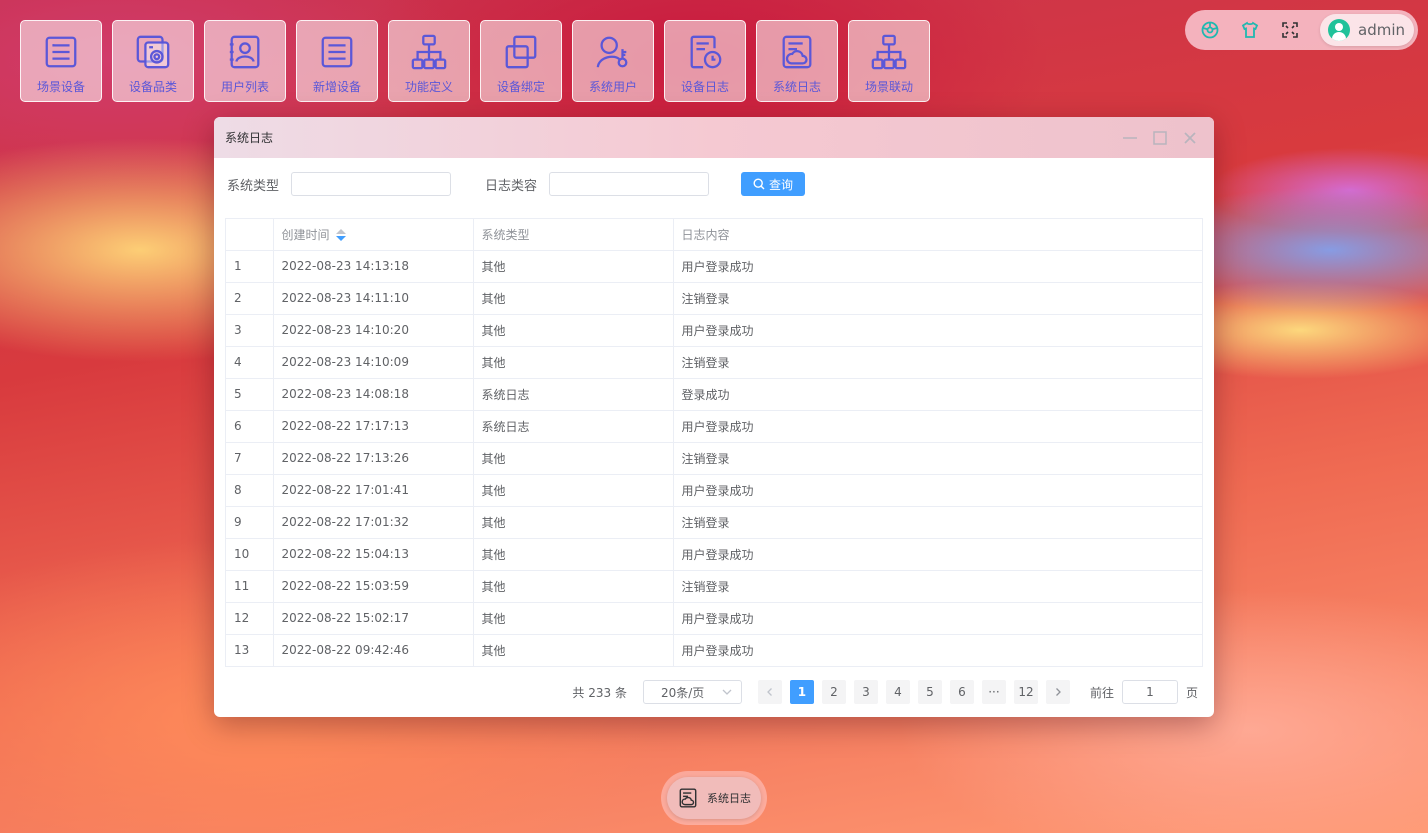 Image resolution: width=1428 pixels, height=833 pixels. I want to click on desktop-icon-device-category: 设备品类, so click(153, 61).